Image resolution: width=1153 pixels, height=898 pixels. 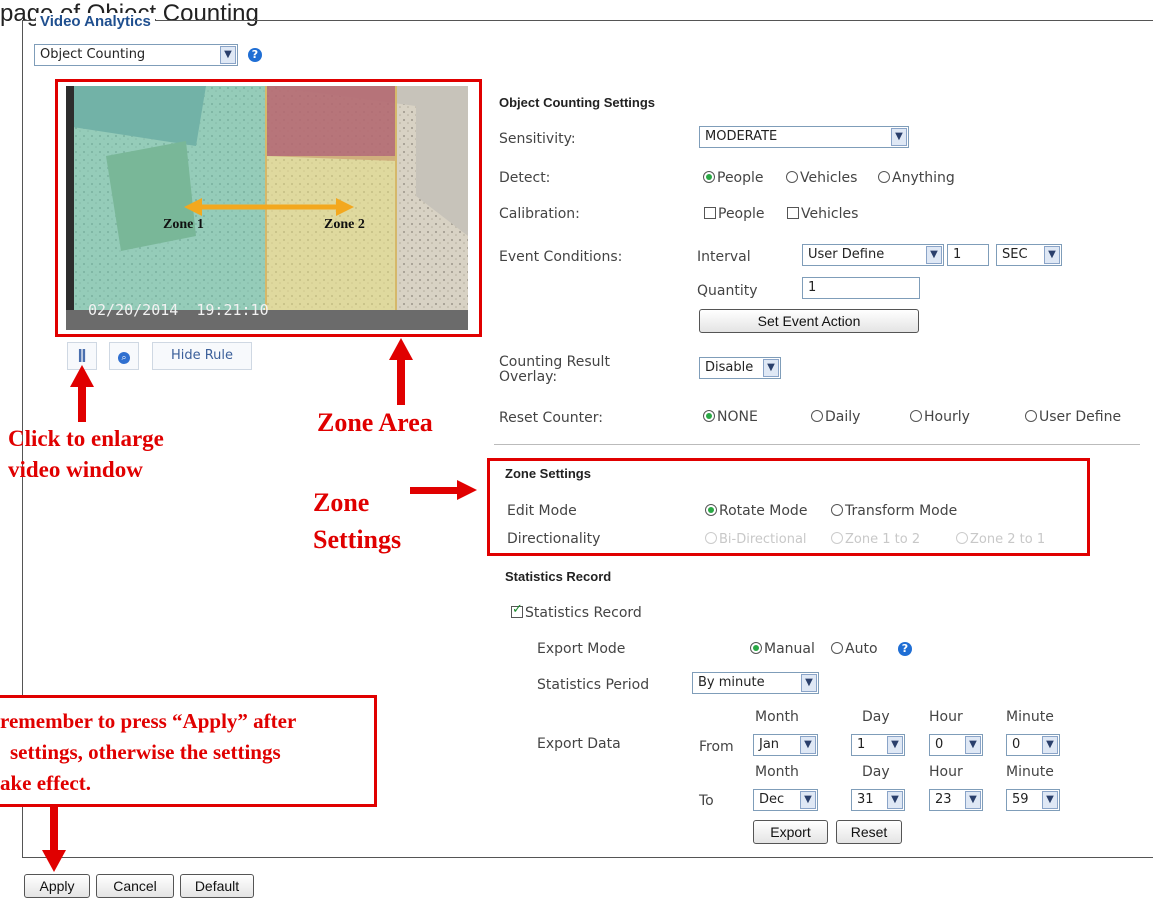 I want to click on interval-value-input: 1, so click(x=968, y=255).